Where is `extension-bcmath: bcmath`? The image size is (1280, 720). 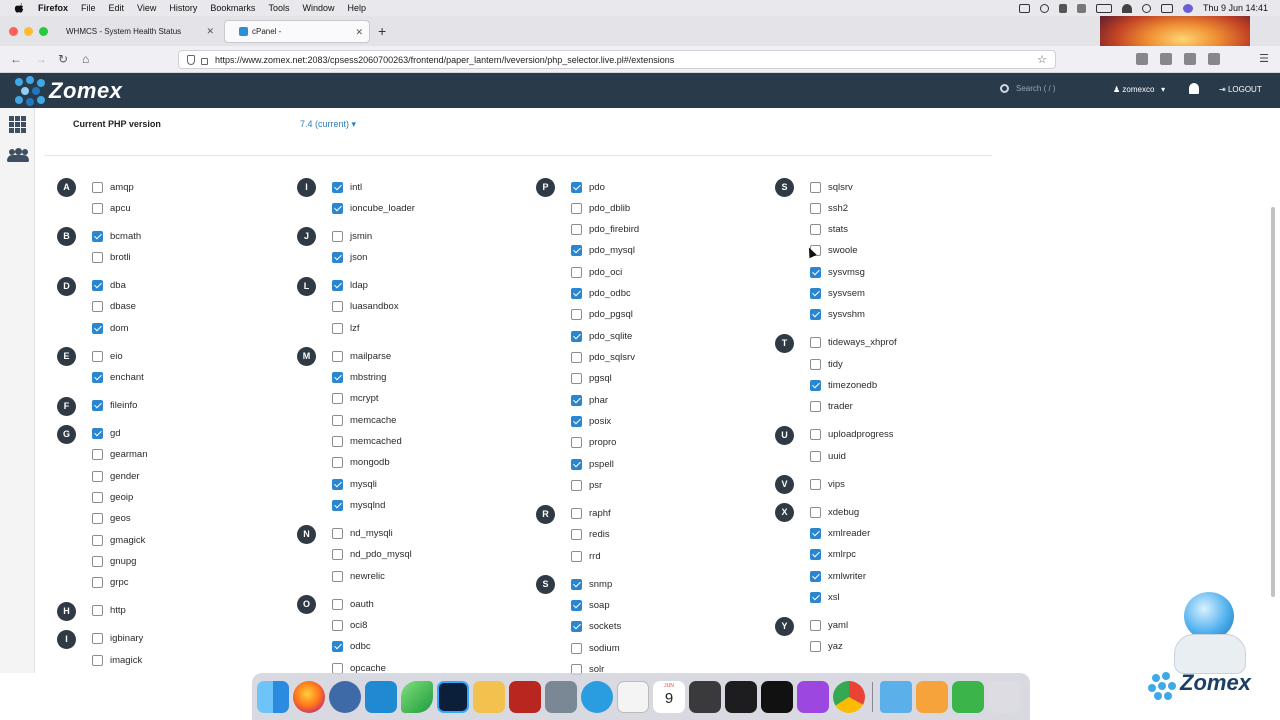
extension-bcmath: bcmath is located at coordinates (116, 236).